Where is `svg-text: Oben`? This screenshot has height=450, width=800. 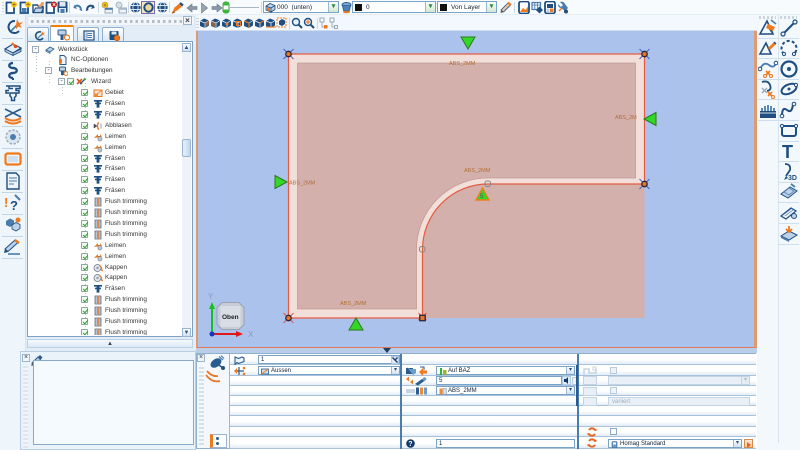
svg-text: Oben is located at coordinates (230, 317).